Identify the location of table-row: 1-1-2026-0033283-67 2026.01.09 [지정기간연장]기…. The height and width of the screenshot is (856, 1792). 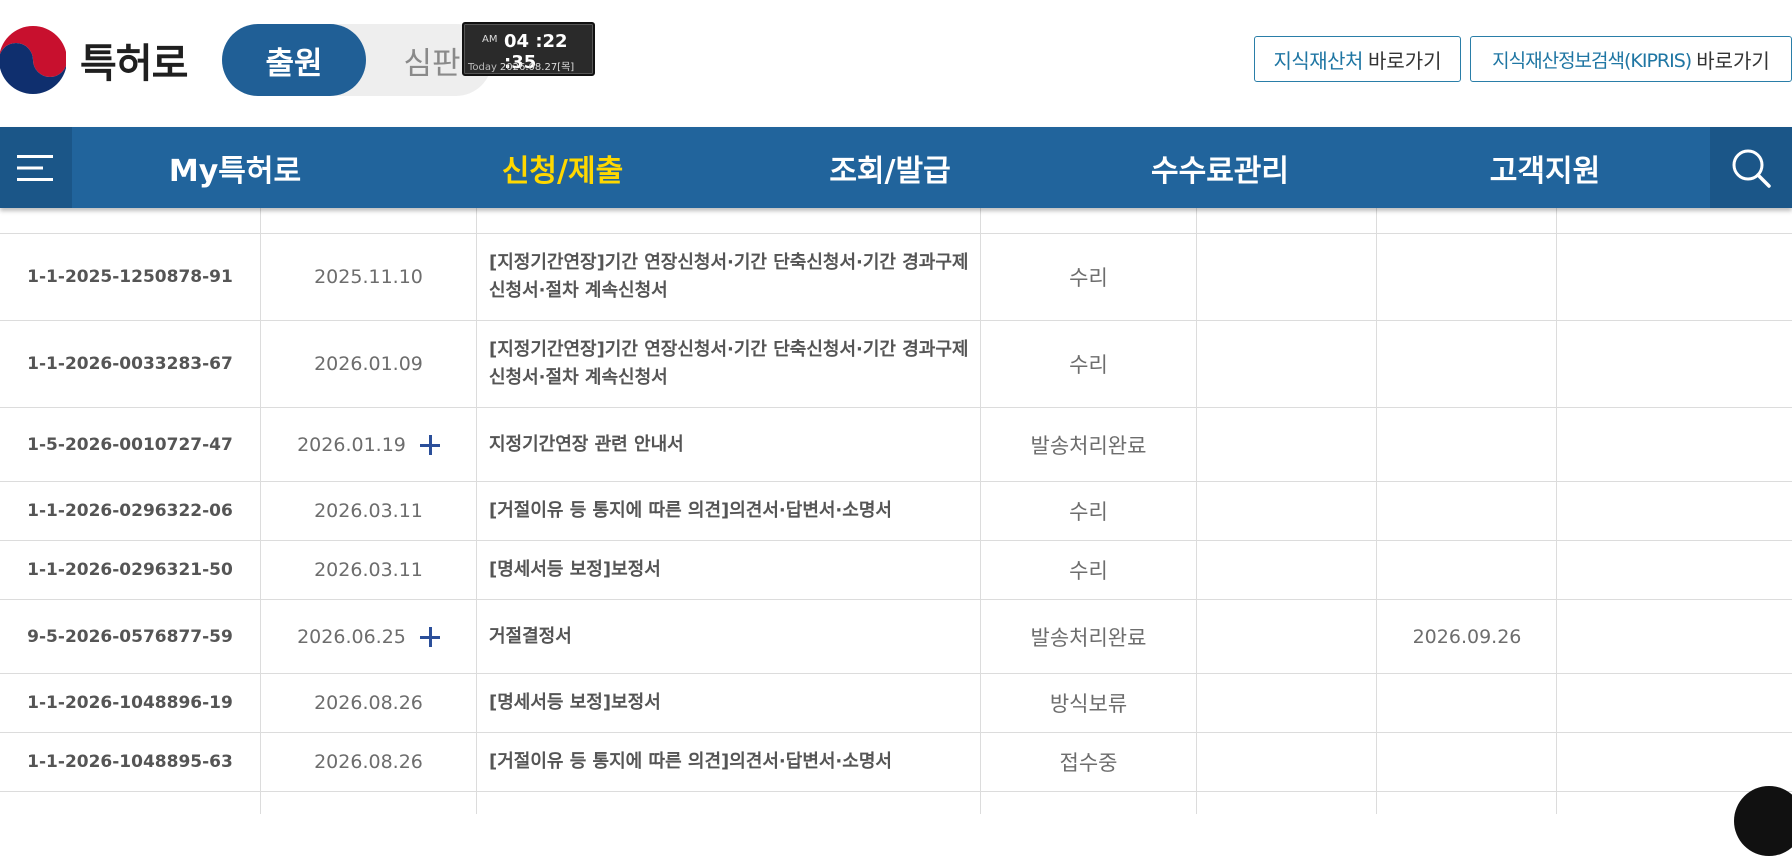
(896, 364).